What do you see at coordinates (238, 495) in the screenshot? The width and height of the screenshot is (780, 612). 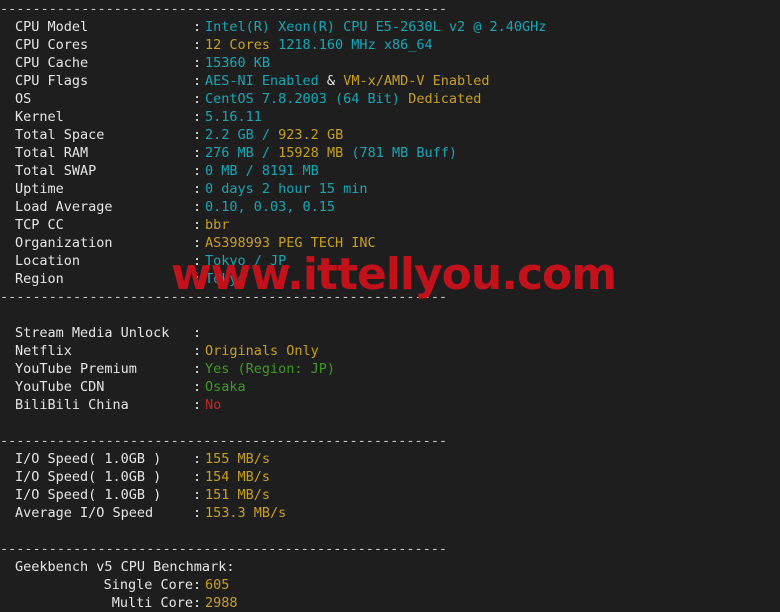 I see `row-value: 151 MB/s` at bounding box center [238, 495].